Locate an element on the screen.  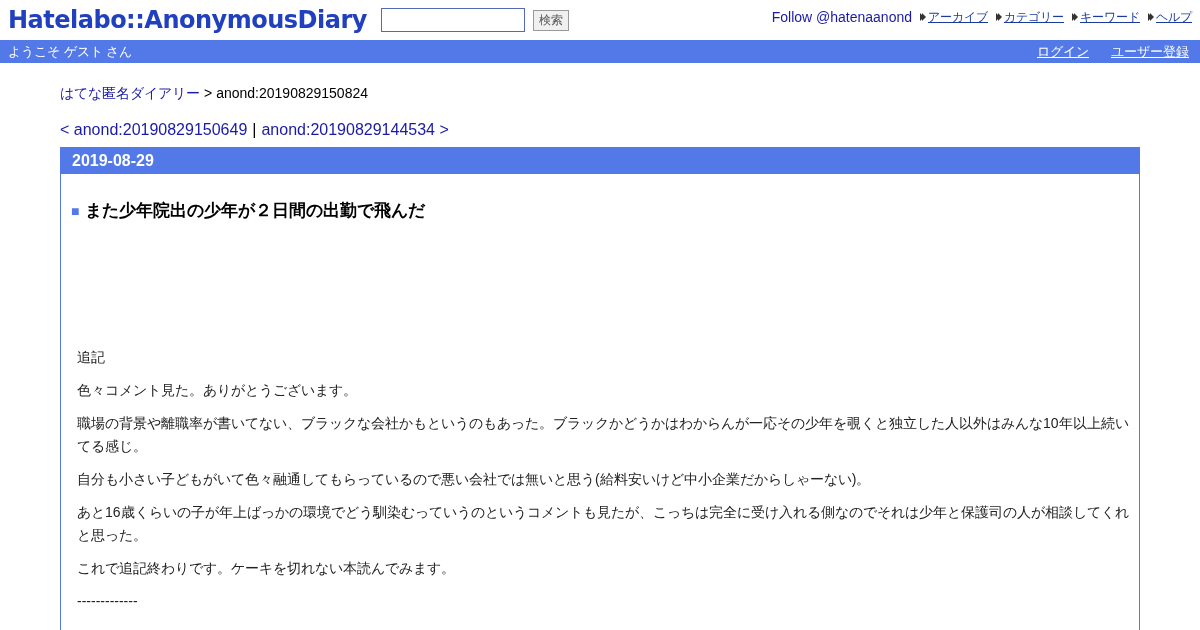
nav-link: カテゴリー is located at coordinates (1034, 17).